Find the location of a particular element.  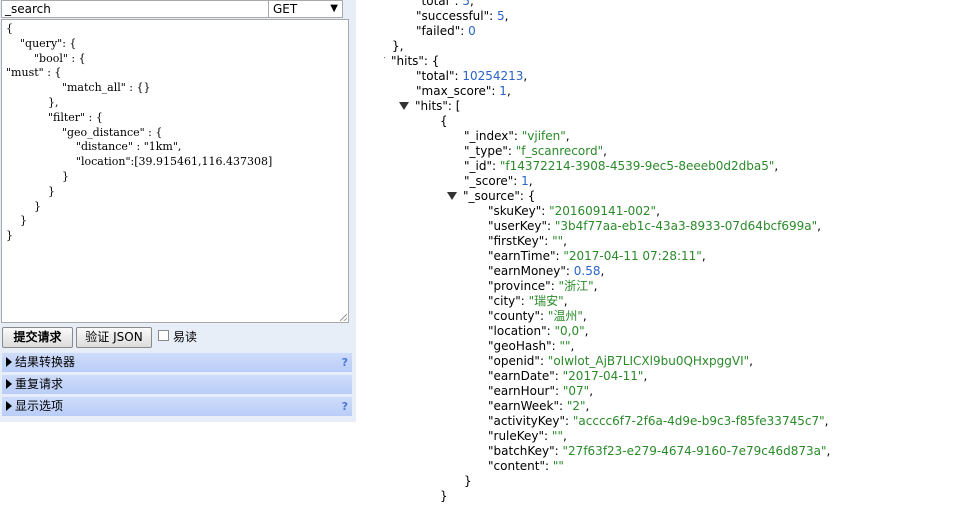

json-string: "07" is located at coordinates (576, 391).